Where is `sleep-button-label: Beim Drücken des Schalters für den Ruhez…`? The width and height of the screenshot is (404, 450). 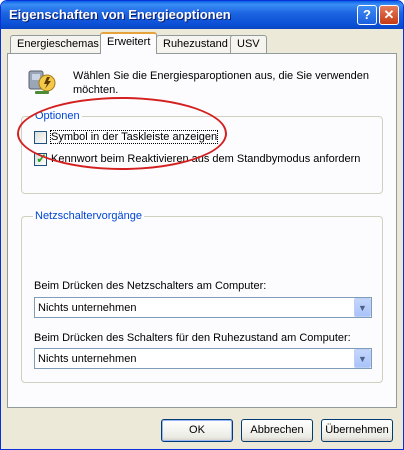 sleep-button-label: Beim Drücken des Schalters für den Ruhez… is located at coordinates (192, 338).